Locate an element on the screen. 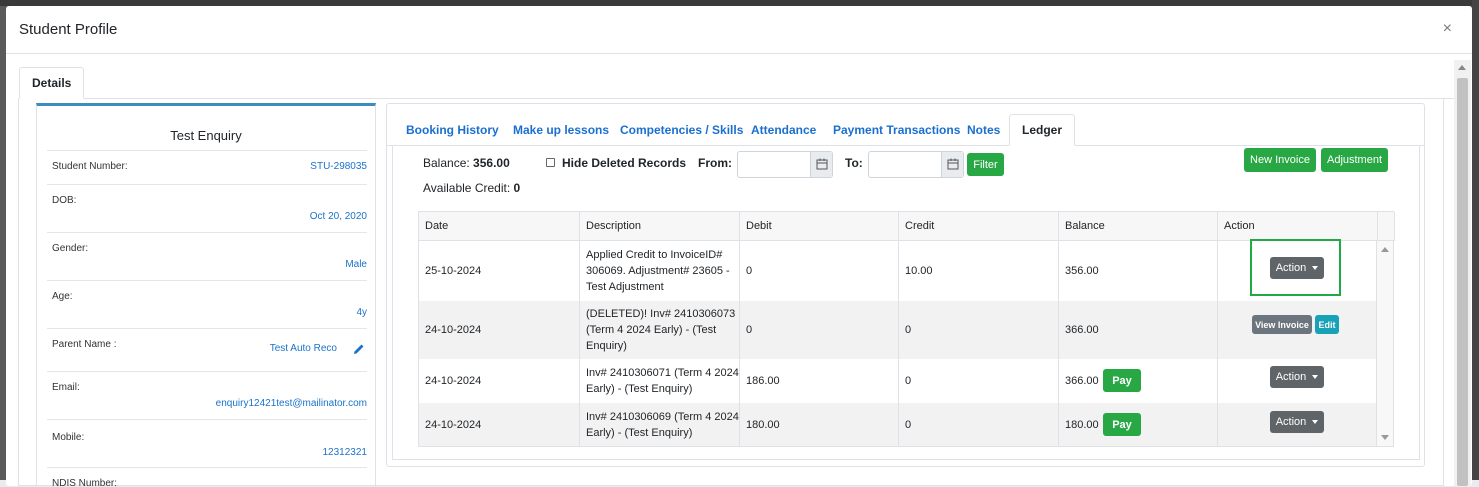  from-calendar-icon is located at coordinates (821, 164).